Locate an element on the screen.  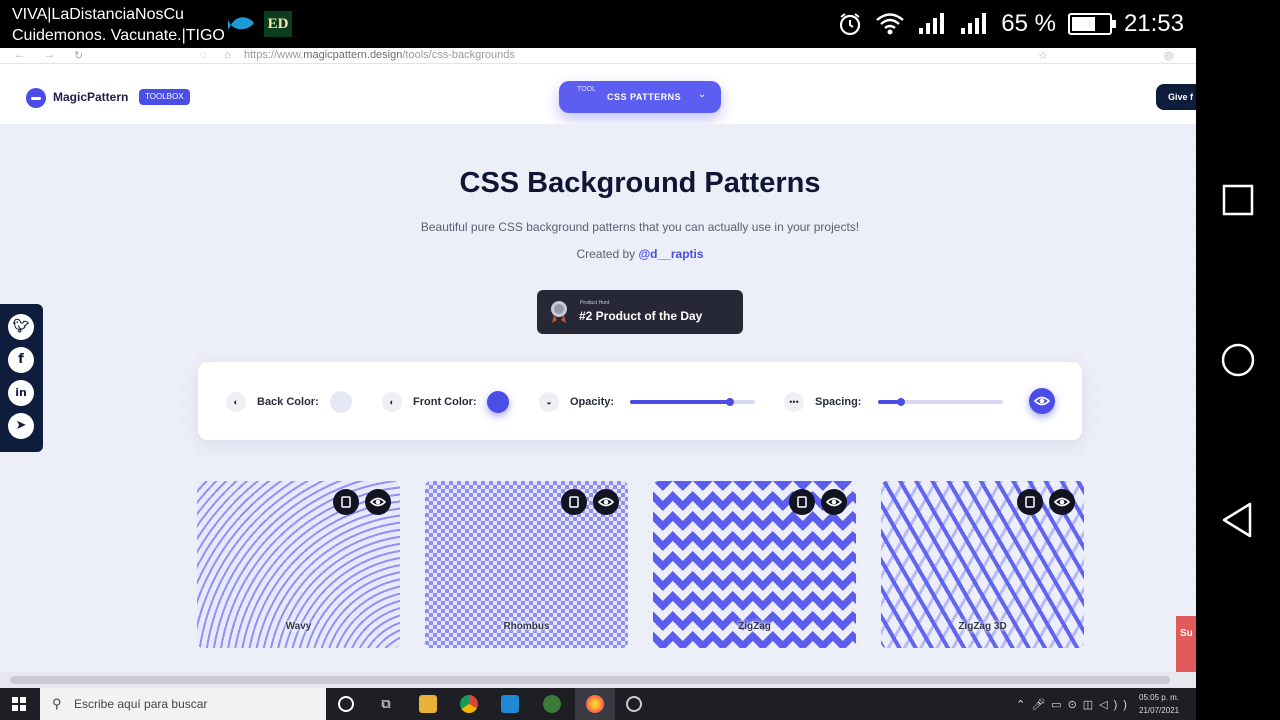
side-tab-label: Su is located at coordinates (1186, 633).